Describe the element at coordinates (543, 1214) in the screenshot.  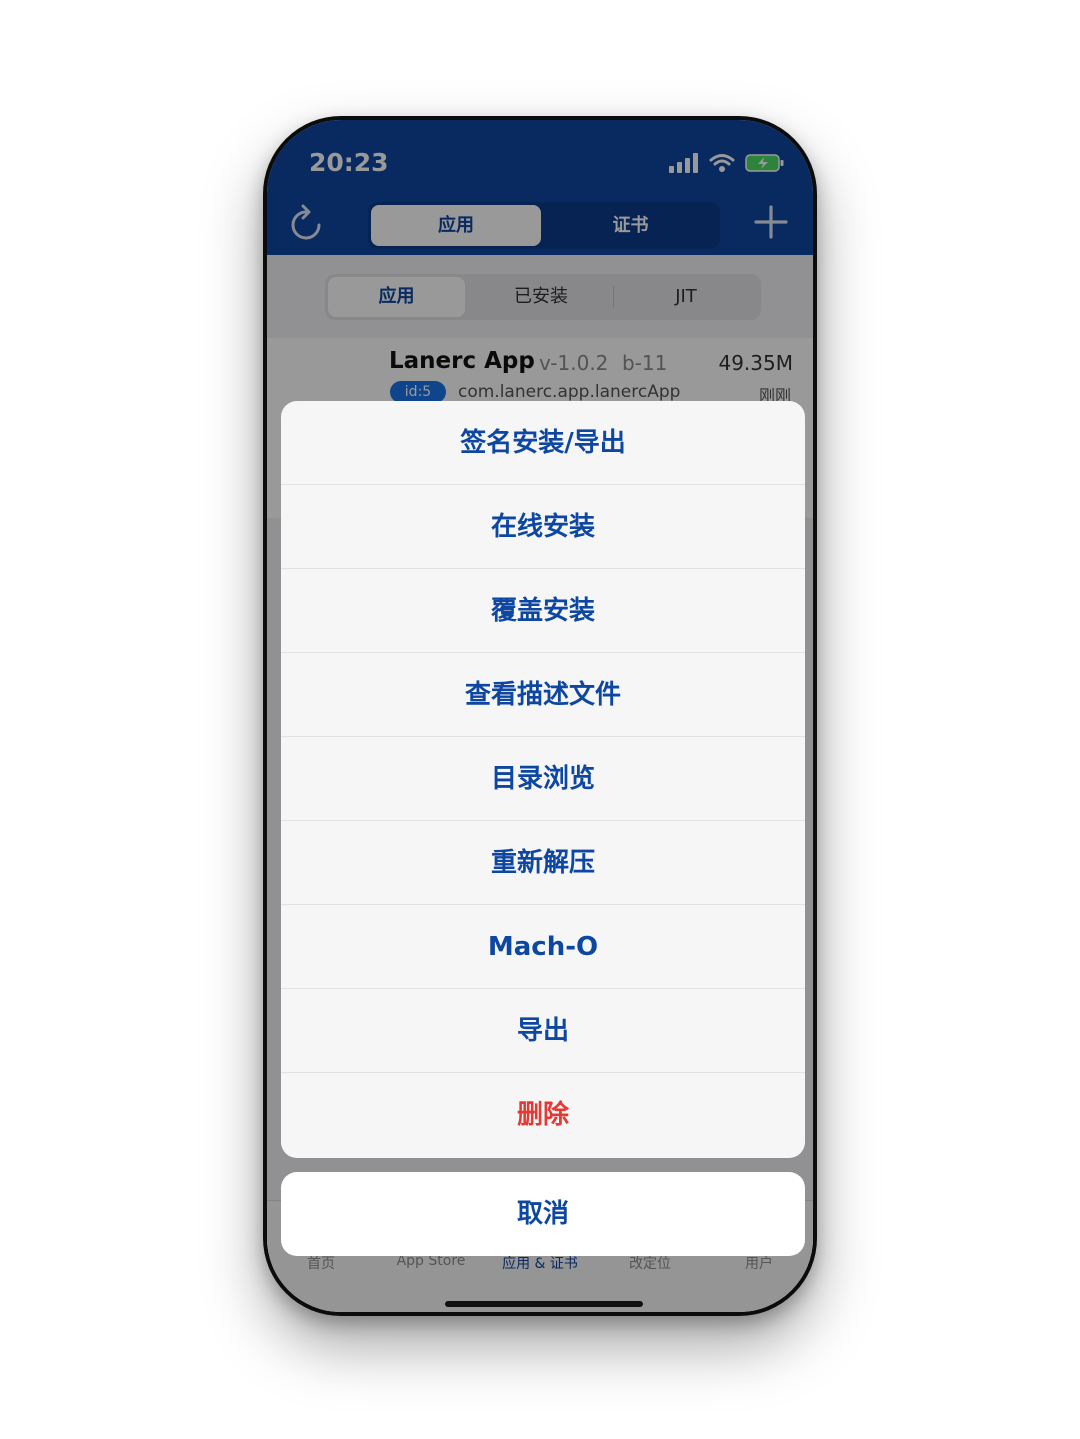
I see `cancel-button: 取消` at that location.